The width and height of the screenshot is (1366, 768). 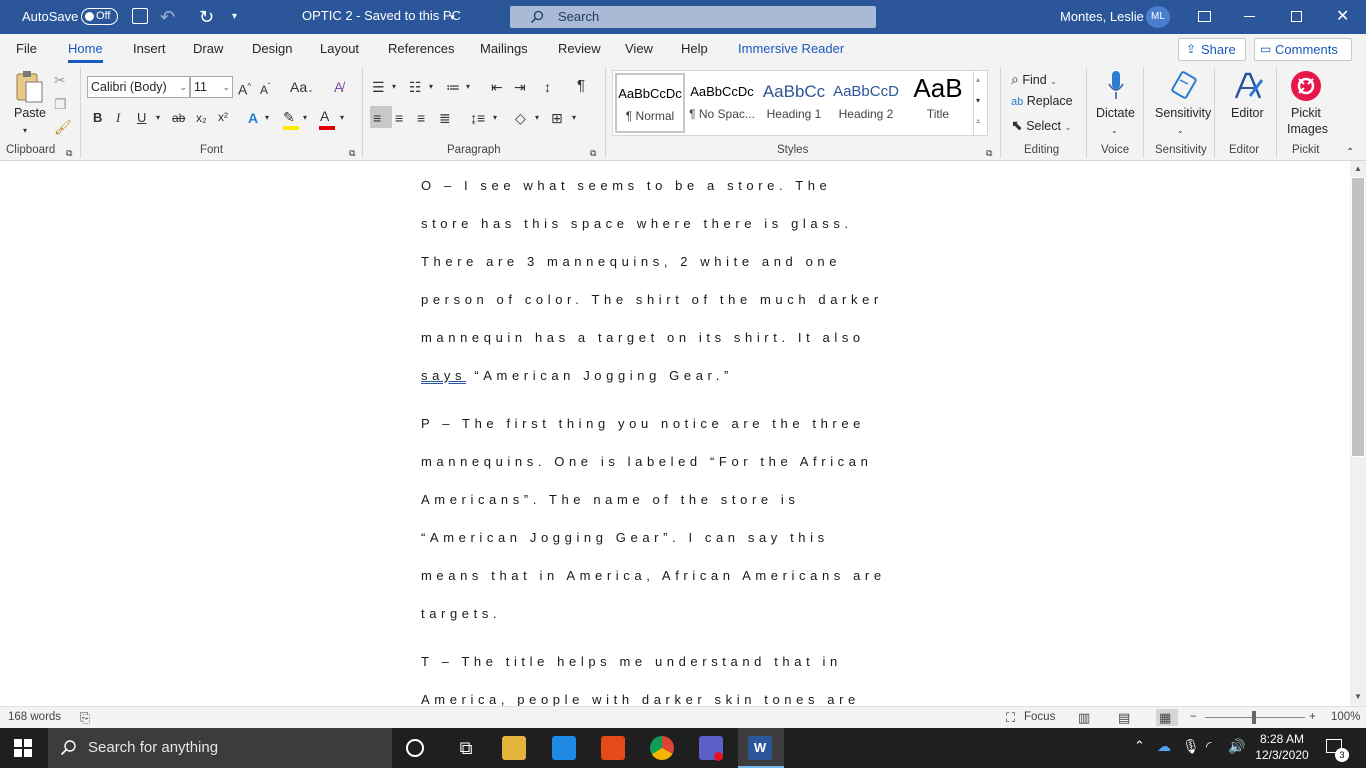 I want to click on task-view-icon: ⧉, so click(x=466, y=748).